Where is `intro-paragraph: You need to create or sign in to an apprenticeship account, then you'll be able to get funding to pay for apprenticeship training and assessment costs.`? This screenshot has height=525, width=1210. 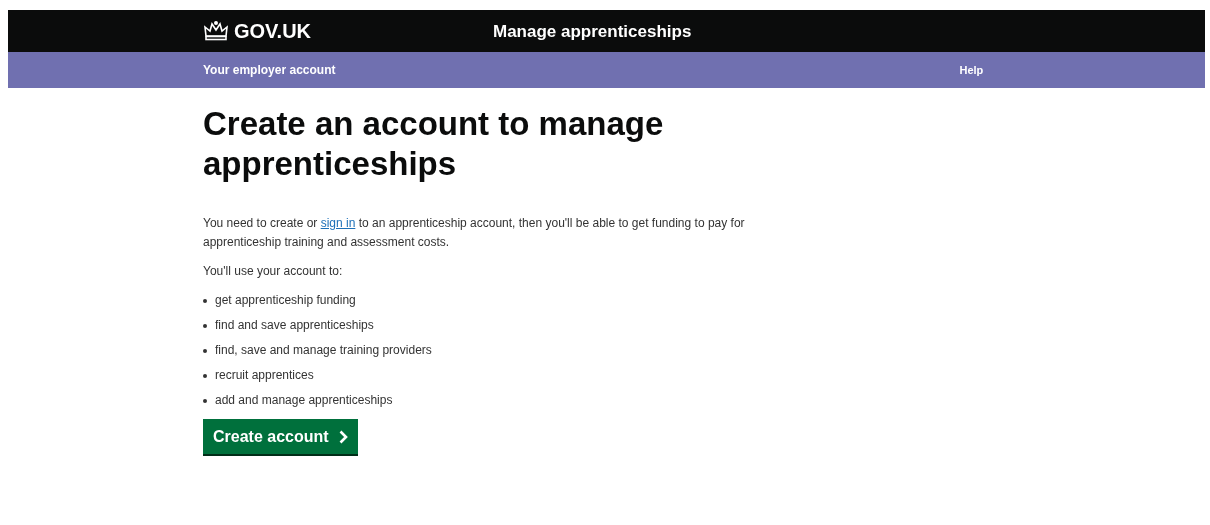
intro-paragraph: You need to create or sign in to an apprenticeship account, then you'll be able to get funding to pay for apprenticeship training and assessment costs. is located at coordinates (474, 233).